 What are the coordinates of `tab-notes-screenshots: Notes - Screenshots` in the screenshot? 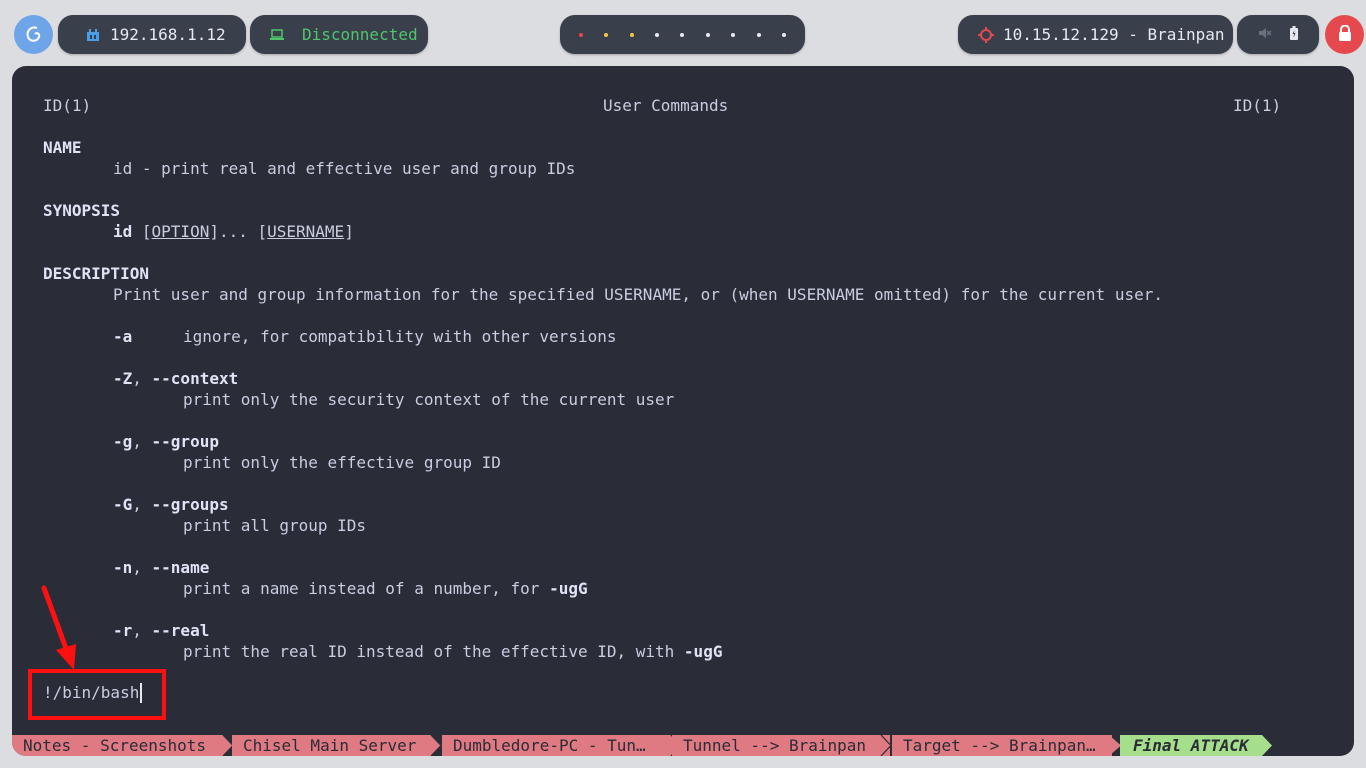 It's located at (118, 745).